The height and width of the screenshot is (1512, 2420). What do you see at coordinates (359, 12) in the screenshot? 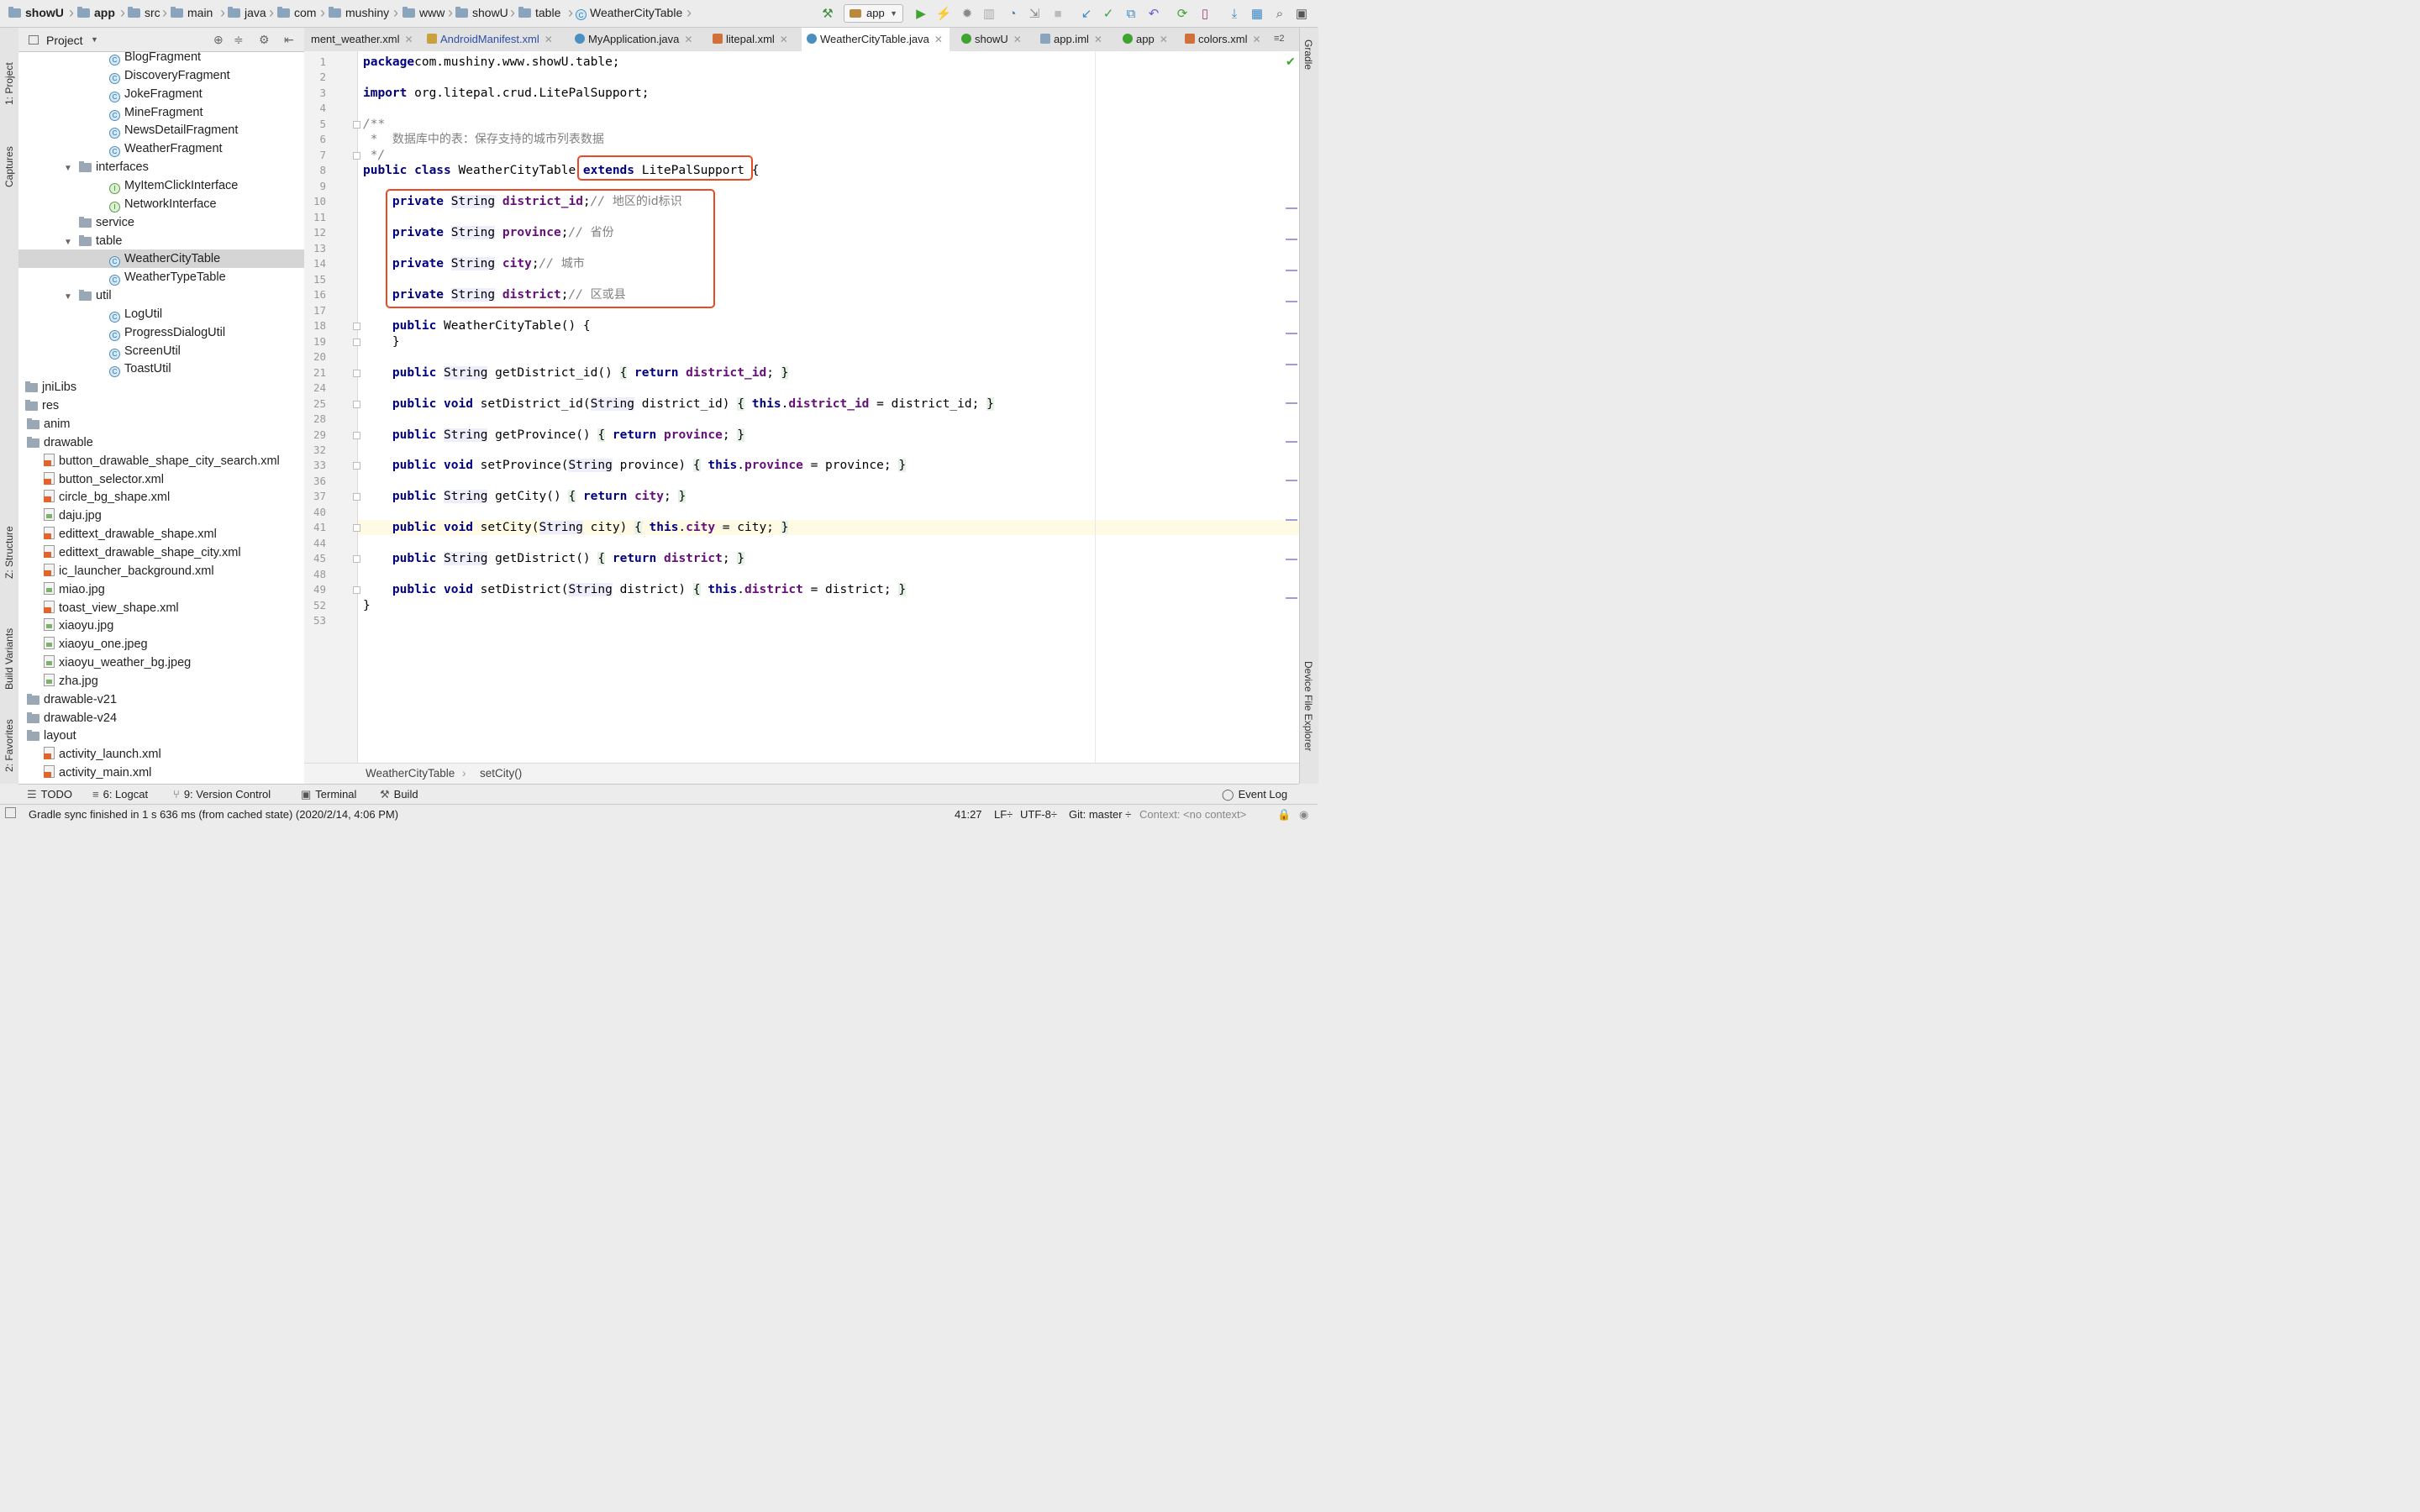
I see `nav-crumb: mushiny` at bounding box center [359, 12].